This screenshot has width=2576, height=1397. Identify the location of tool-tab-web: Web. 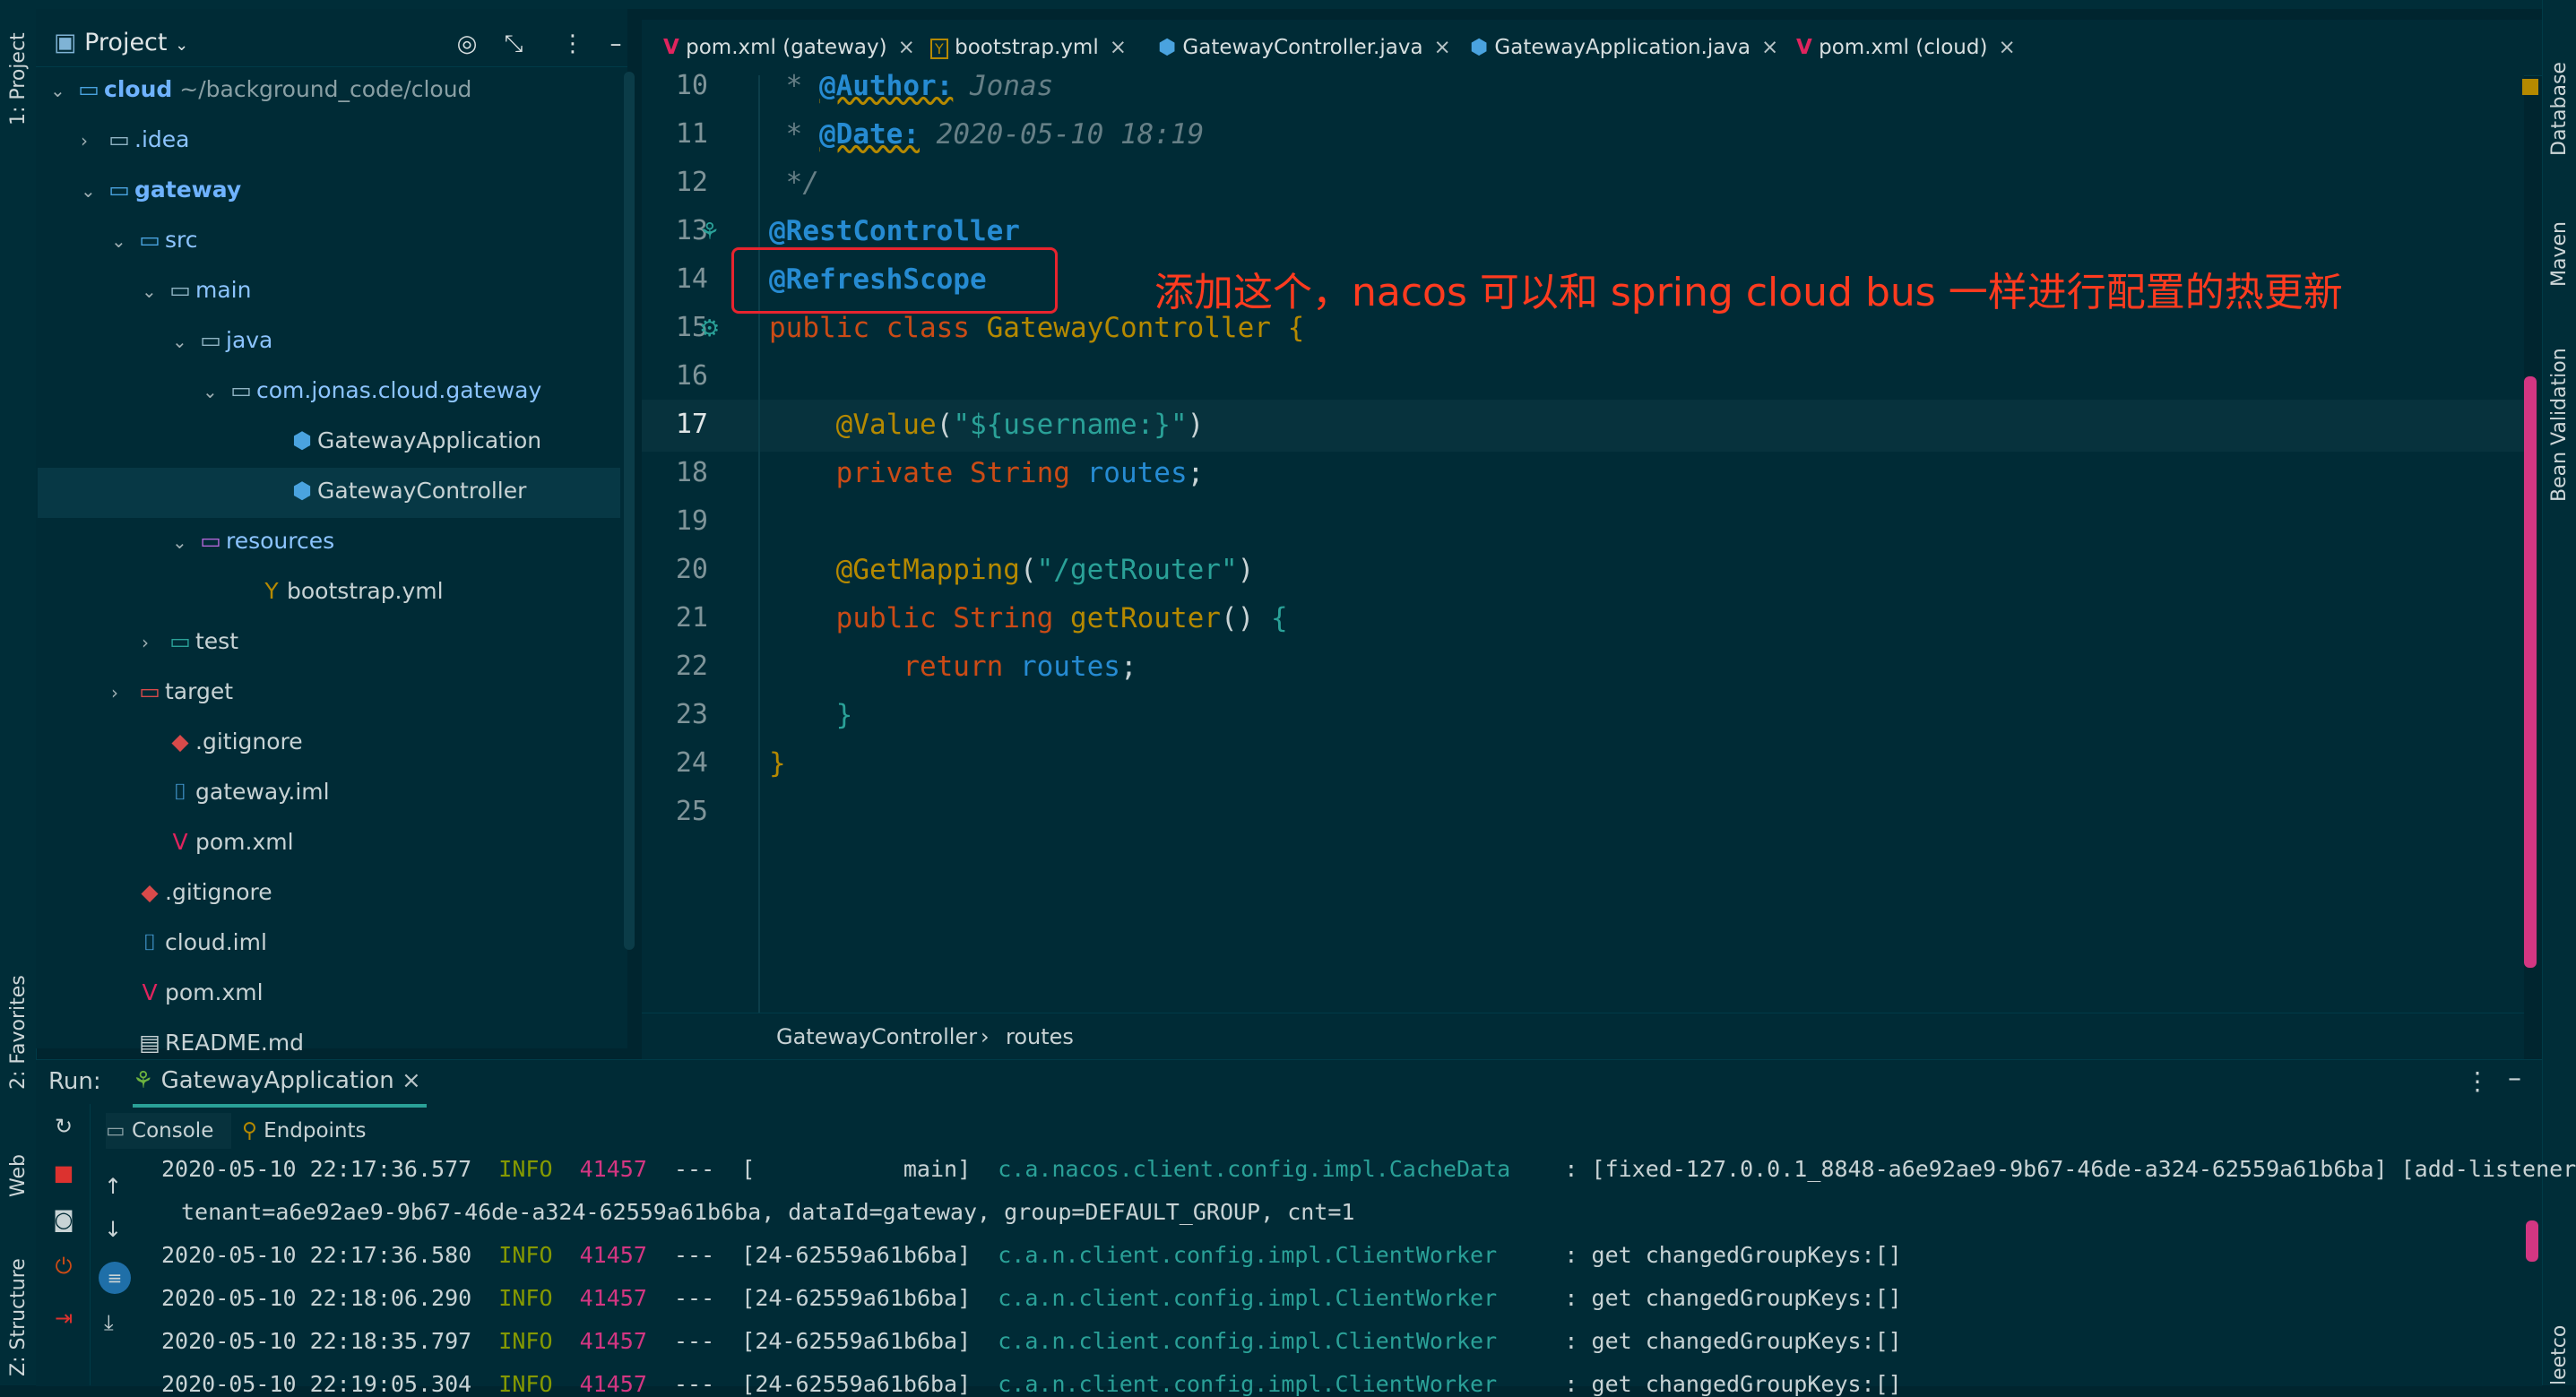
(18, 1175).